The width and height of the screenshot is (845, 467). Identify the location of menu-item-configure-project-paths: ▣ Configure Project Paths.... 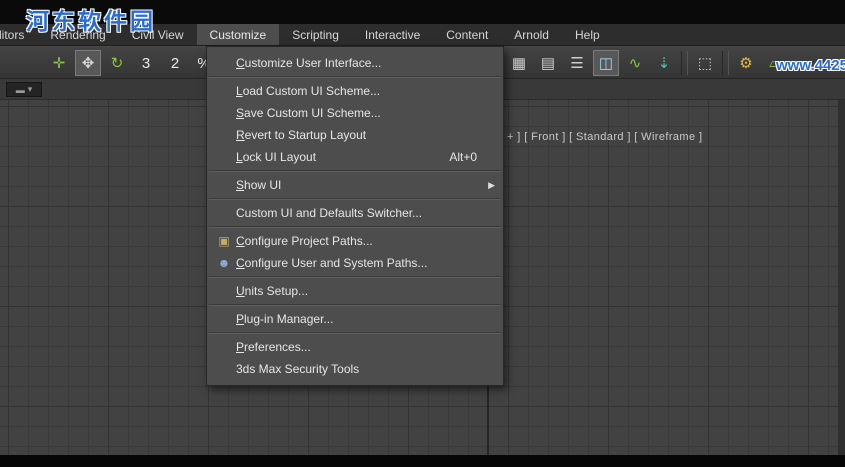
(355, 241).